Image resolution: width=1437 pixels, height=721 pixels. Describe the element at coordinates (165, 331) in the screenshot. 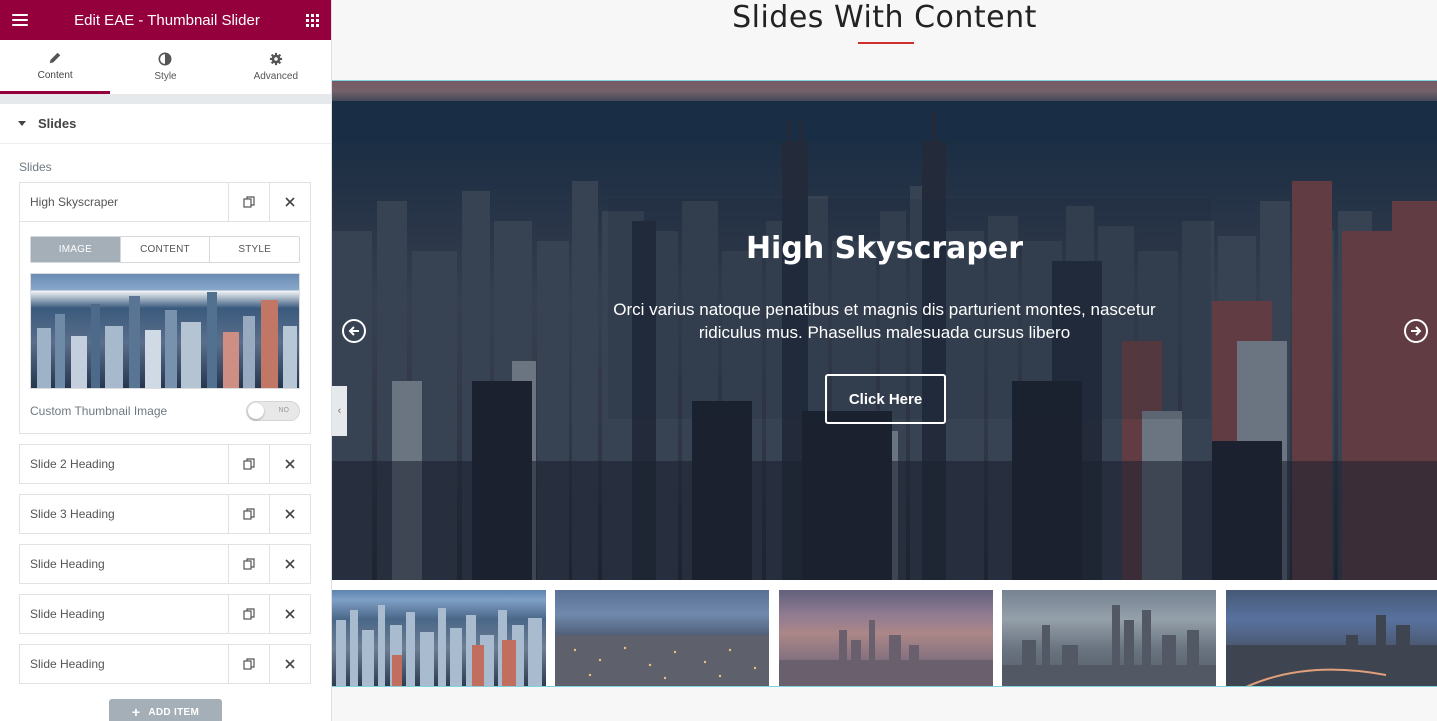

I see `image-picker-preview` at that location.